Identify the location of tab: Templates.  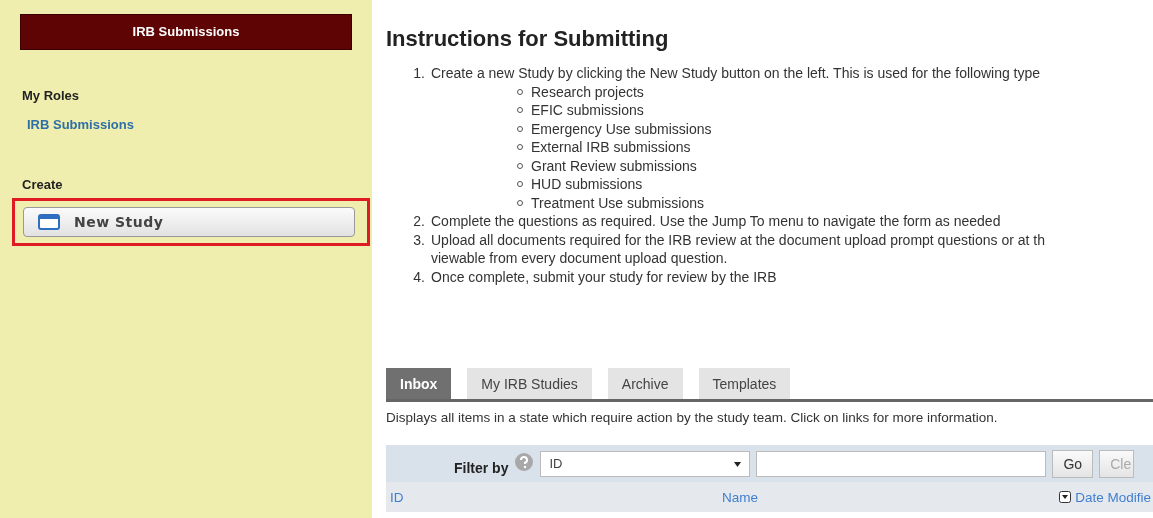
(744, 383).